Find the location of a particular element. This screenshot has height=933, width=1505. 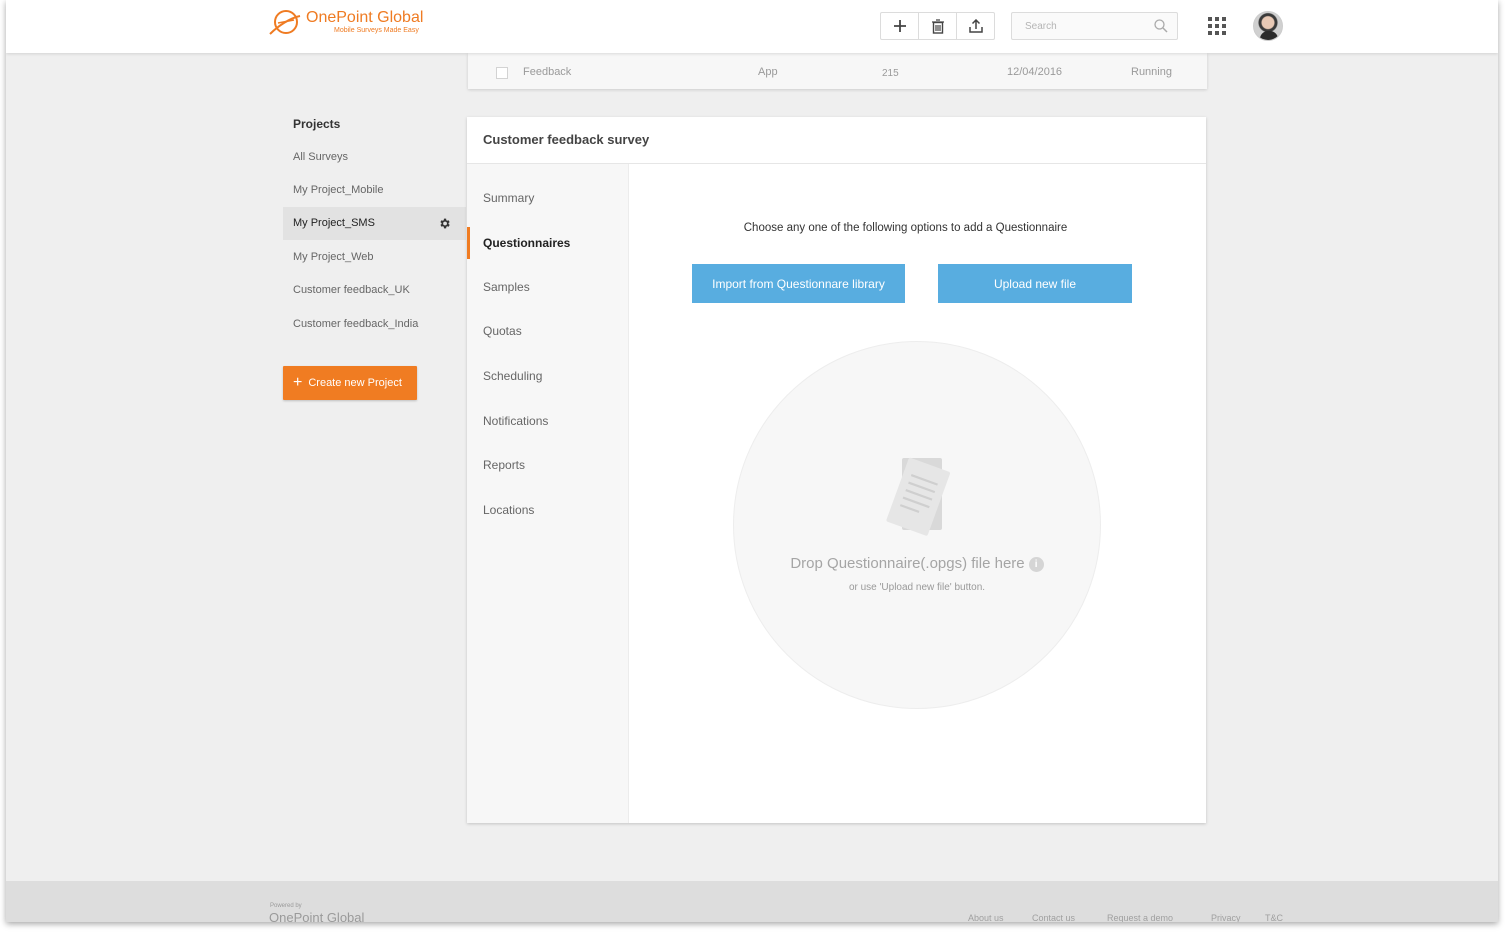

project-item-label: My Project_SMS is located at coordinates (334, 223).